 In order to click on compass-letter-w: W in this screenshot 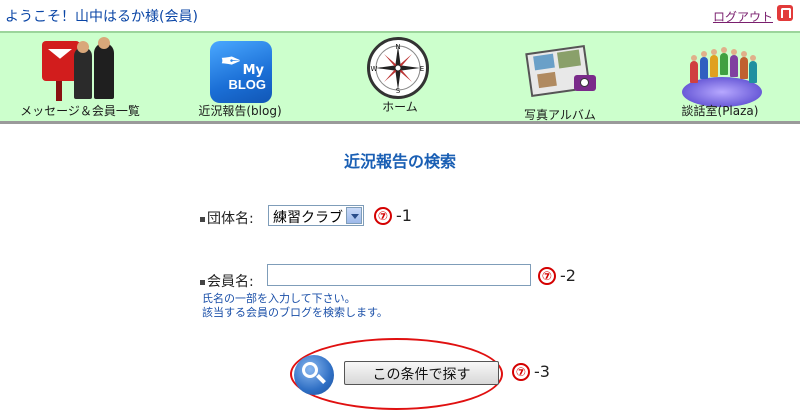, I will do `click(374, 69)`.